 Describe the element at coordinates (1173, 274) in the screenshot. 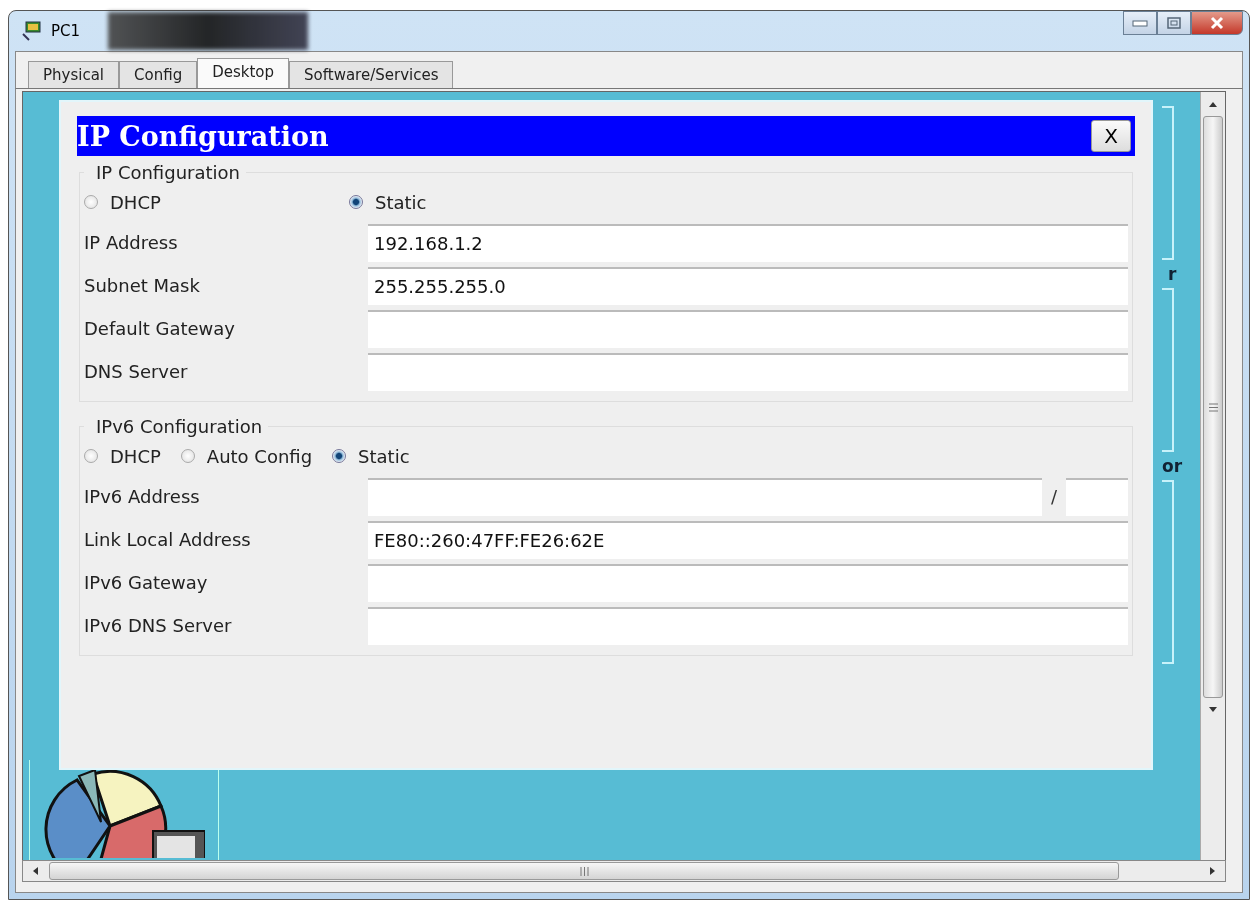

I see `label-fragment: r` at that location.